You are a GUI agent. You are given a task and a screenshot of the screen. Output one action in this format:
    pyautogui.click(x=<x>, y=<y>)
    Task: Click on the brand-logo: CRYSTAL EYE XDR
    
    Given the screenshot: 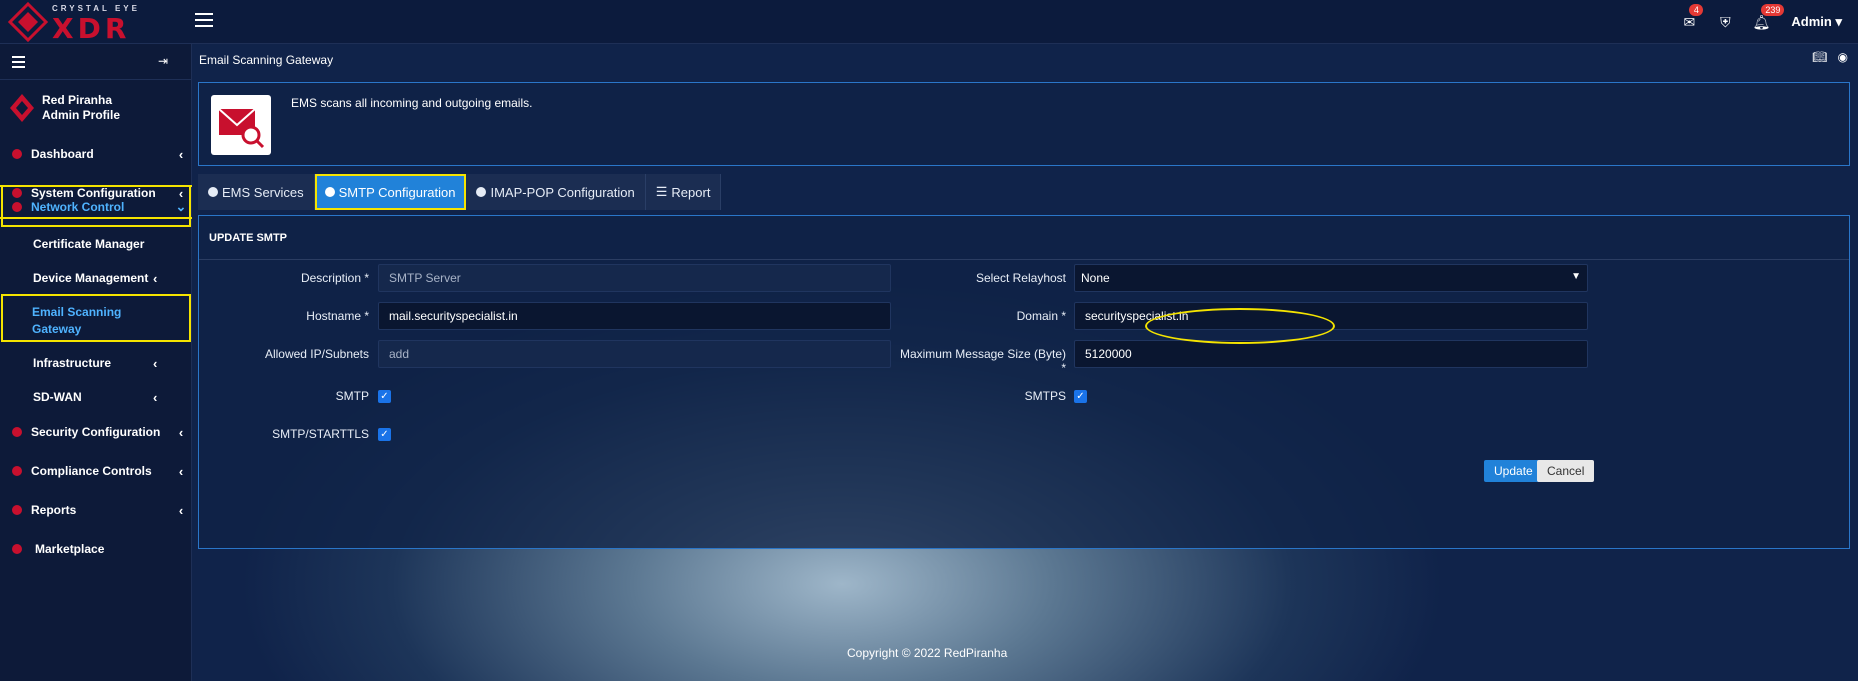 What is the action you would take?
    pyautogui.click(x=88, y=23)
    